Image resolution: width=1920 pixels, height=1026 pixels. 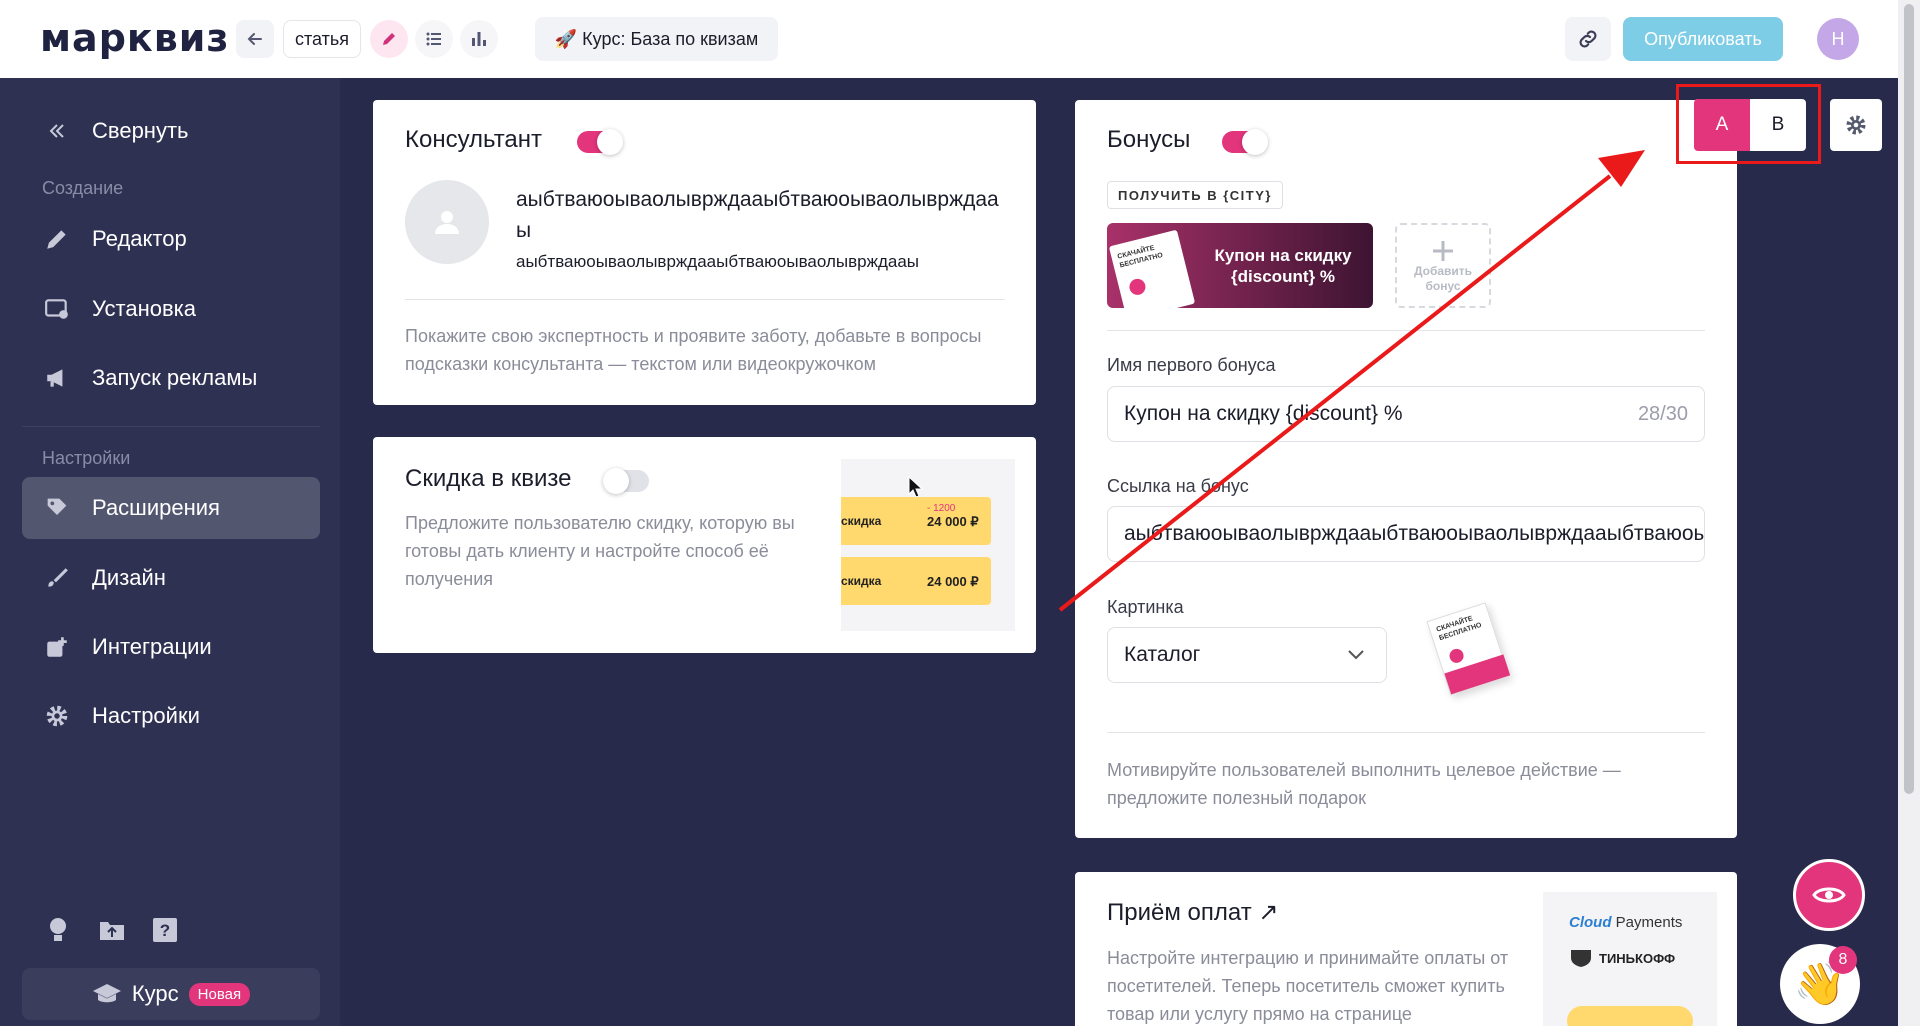 I want to click on eye-icon, so click(x=1829, y=895).